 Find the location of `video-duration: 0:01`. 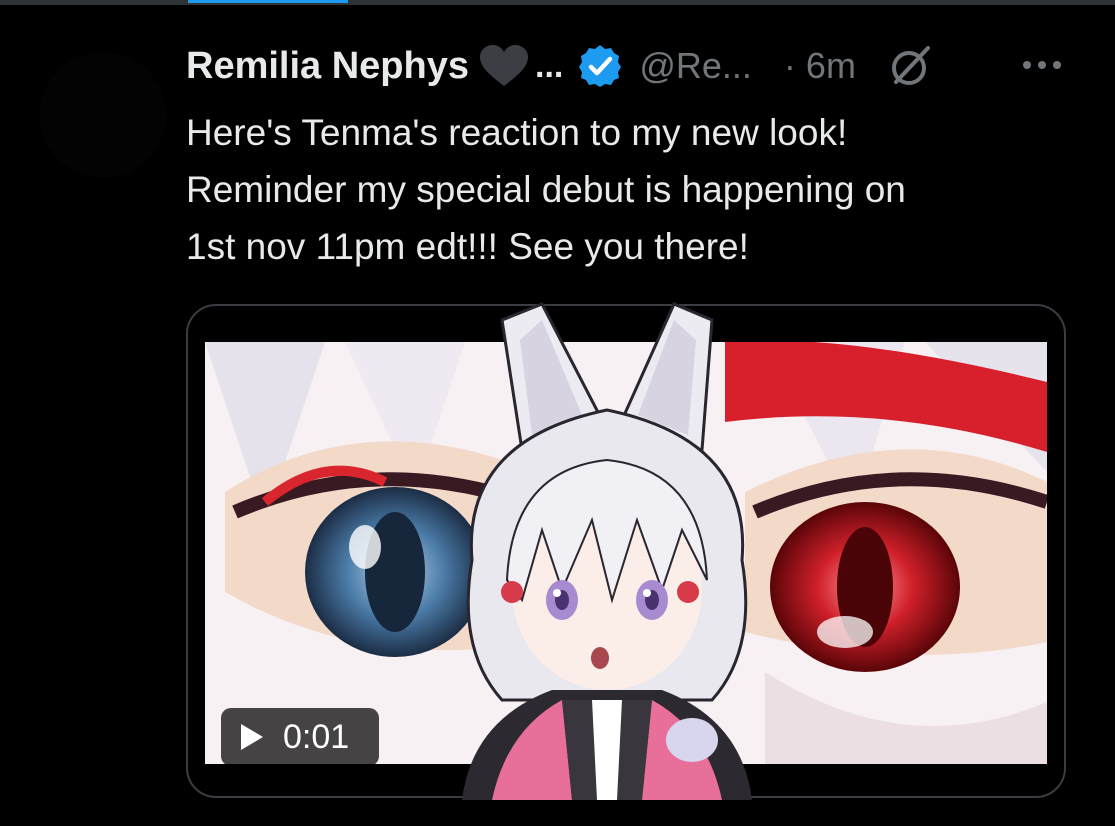

video-duration: 0:01 is located at coordinates (316, 736).